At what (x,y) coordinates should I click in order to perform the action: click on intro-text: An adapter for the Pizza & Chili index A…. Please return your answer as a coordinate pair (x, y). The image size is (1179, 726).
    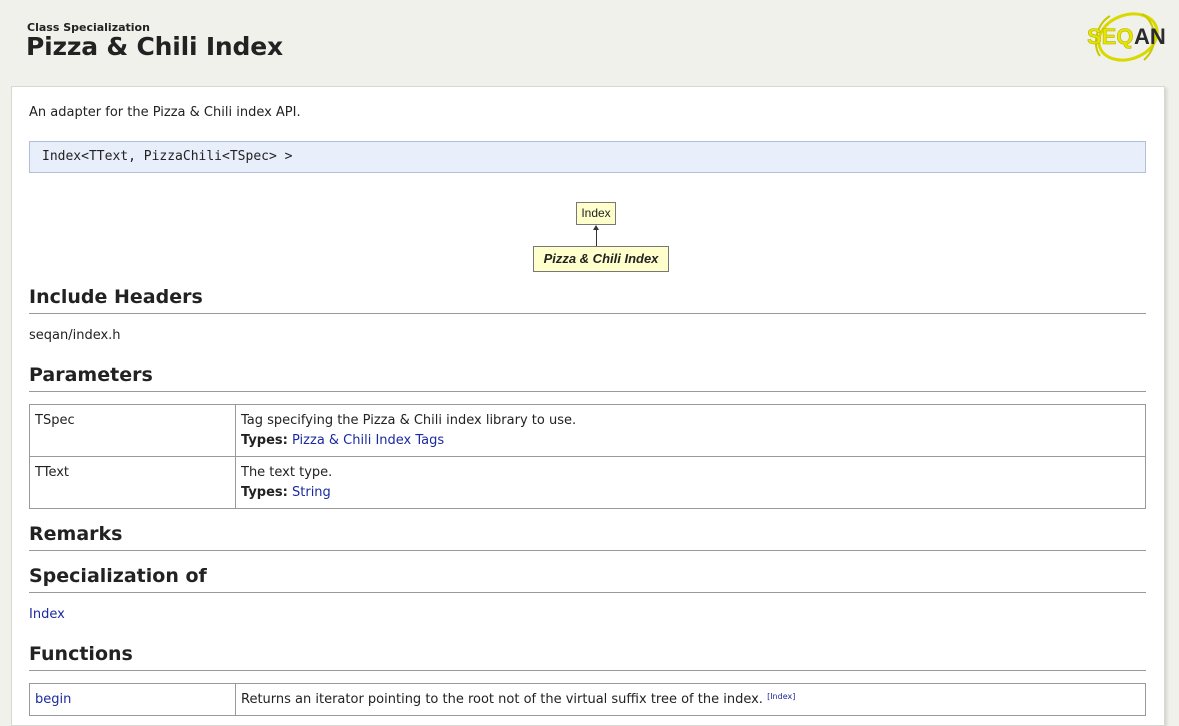
    Looking at the image, I should click on (165, 112).